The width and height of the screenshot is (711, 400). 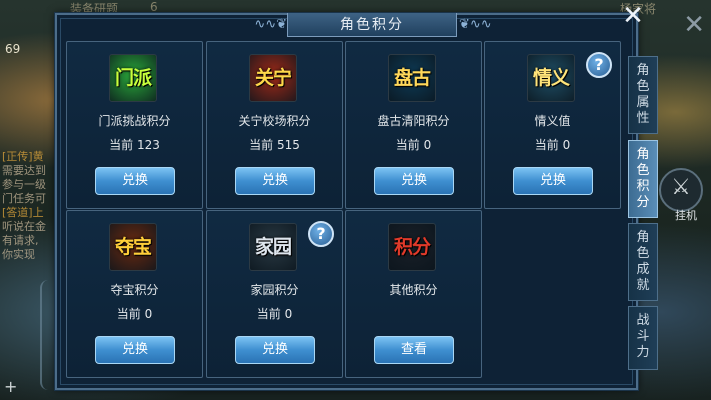 I want to click on score-name: 盘古清阳积分, so click(x=413, y=121).